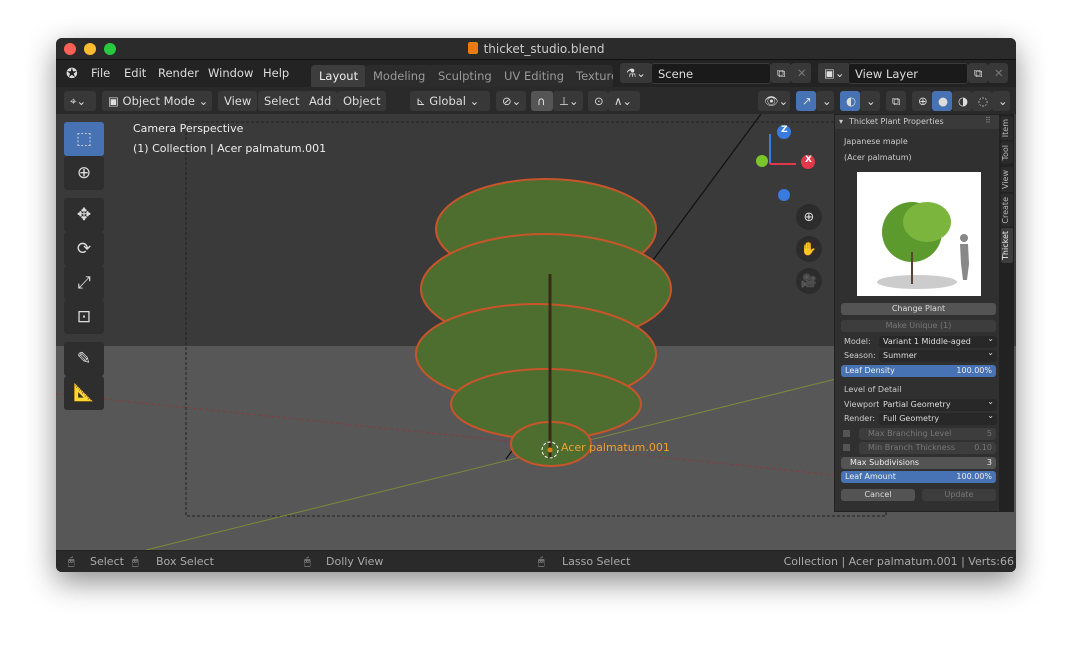 This screenshot has height=646, width=1072. I want to click on max-branching-field: 5 Max Branching Level, so click(927, 434).